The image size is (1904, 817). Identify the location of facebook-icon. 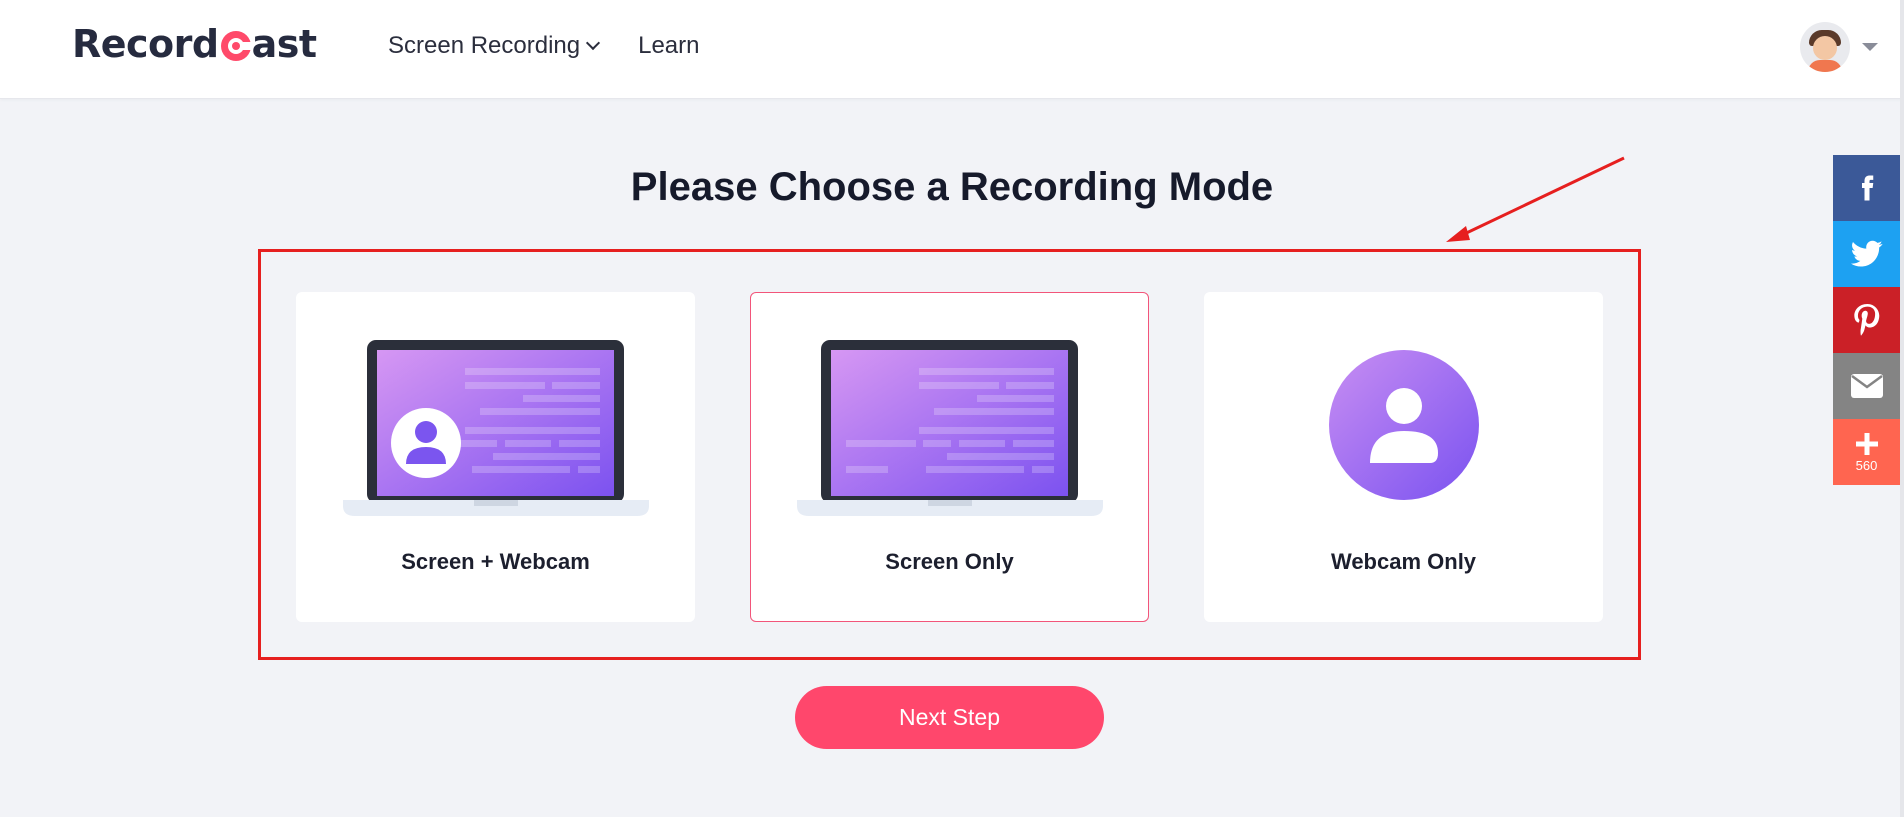
(1867, 188).